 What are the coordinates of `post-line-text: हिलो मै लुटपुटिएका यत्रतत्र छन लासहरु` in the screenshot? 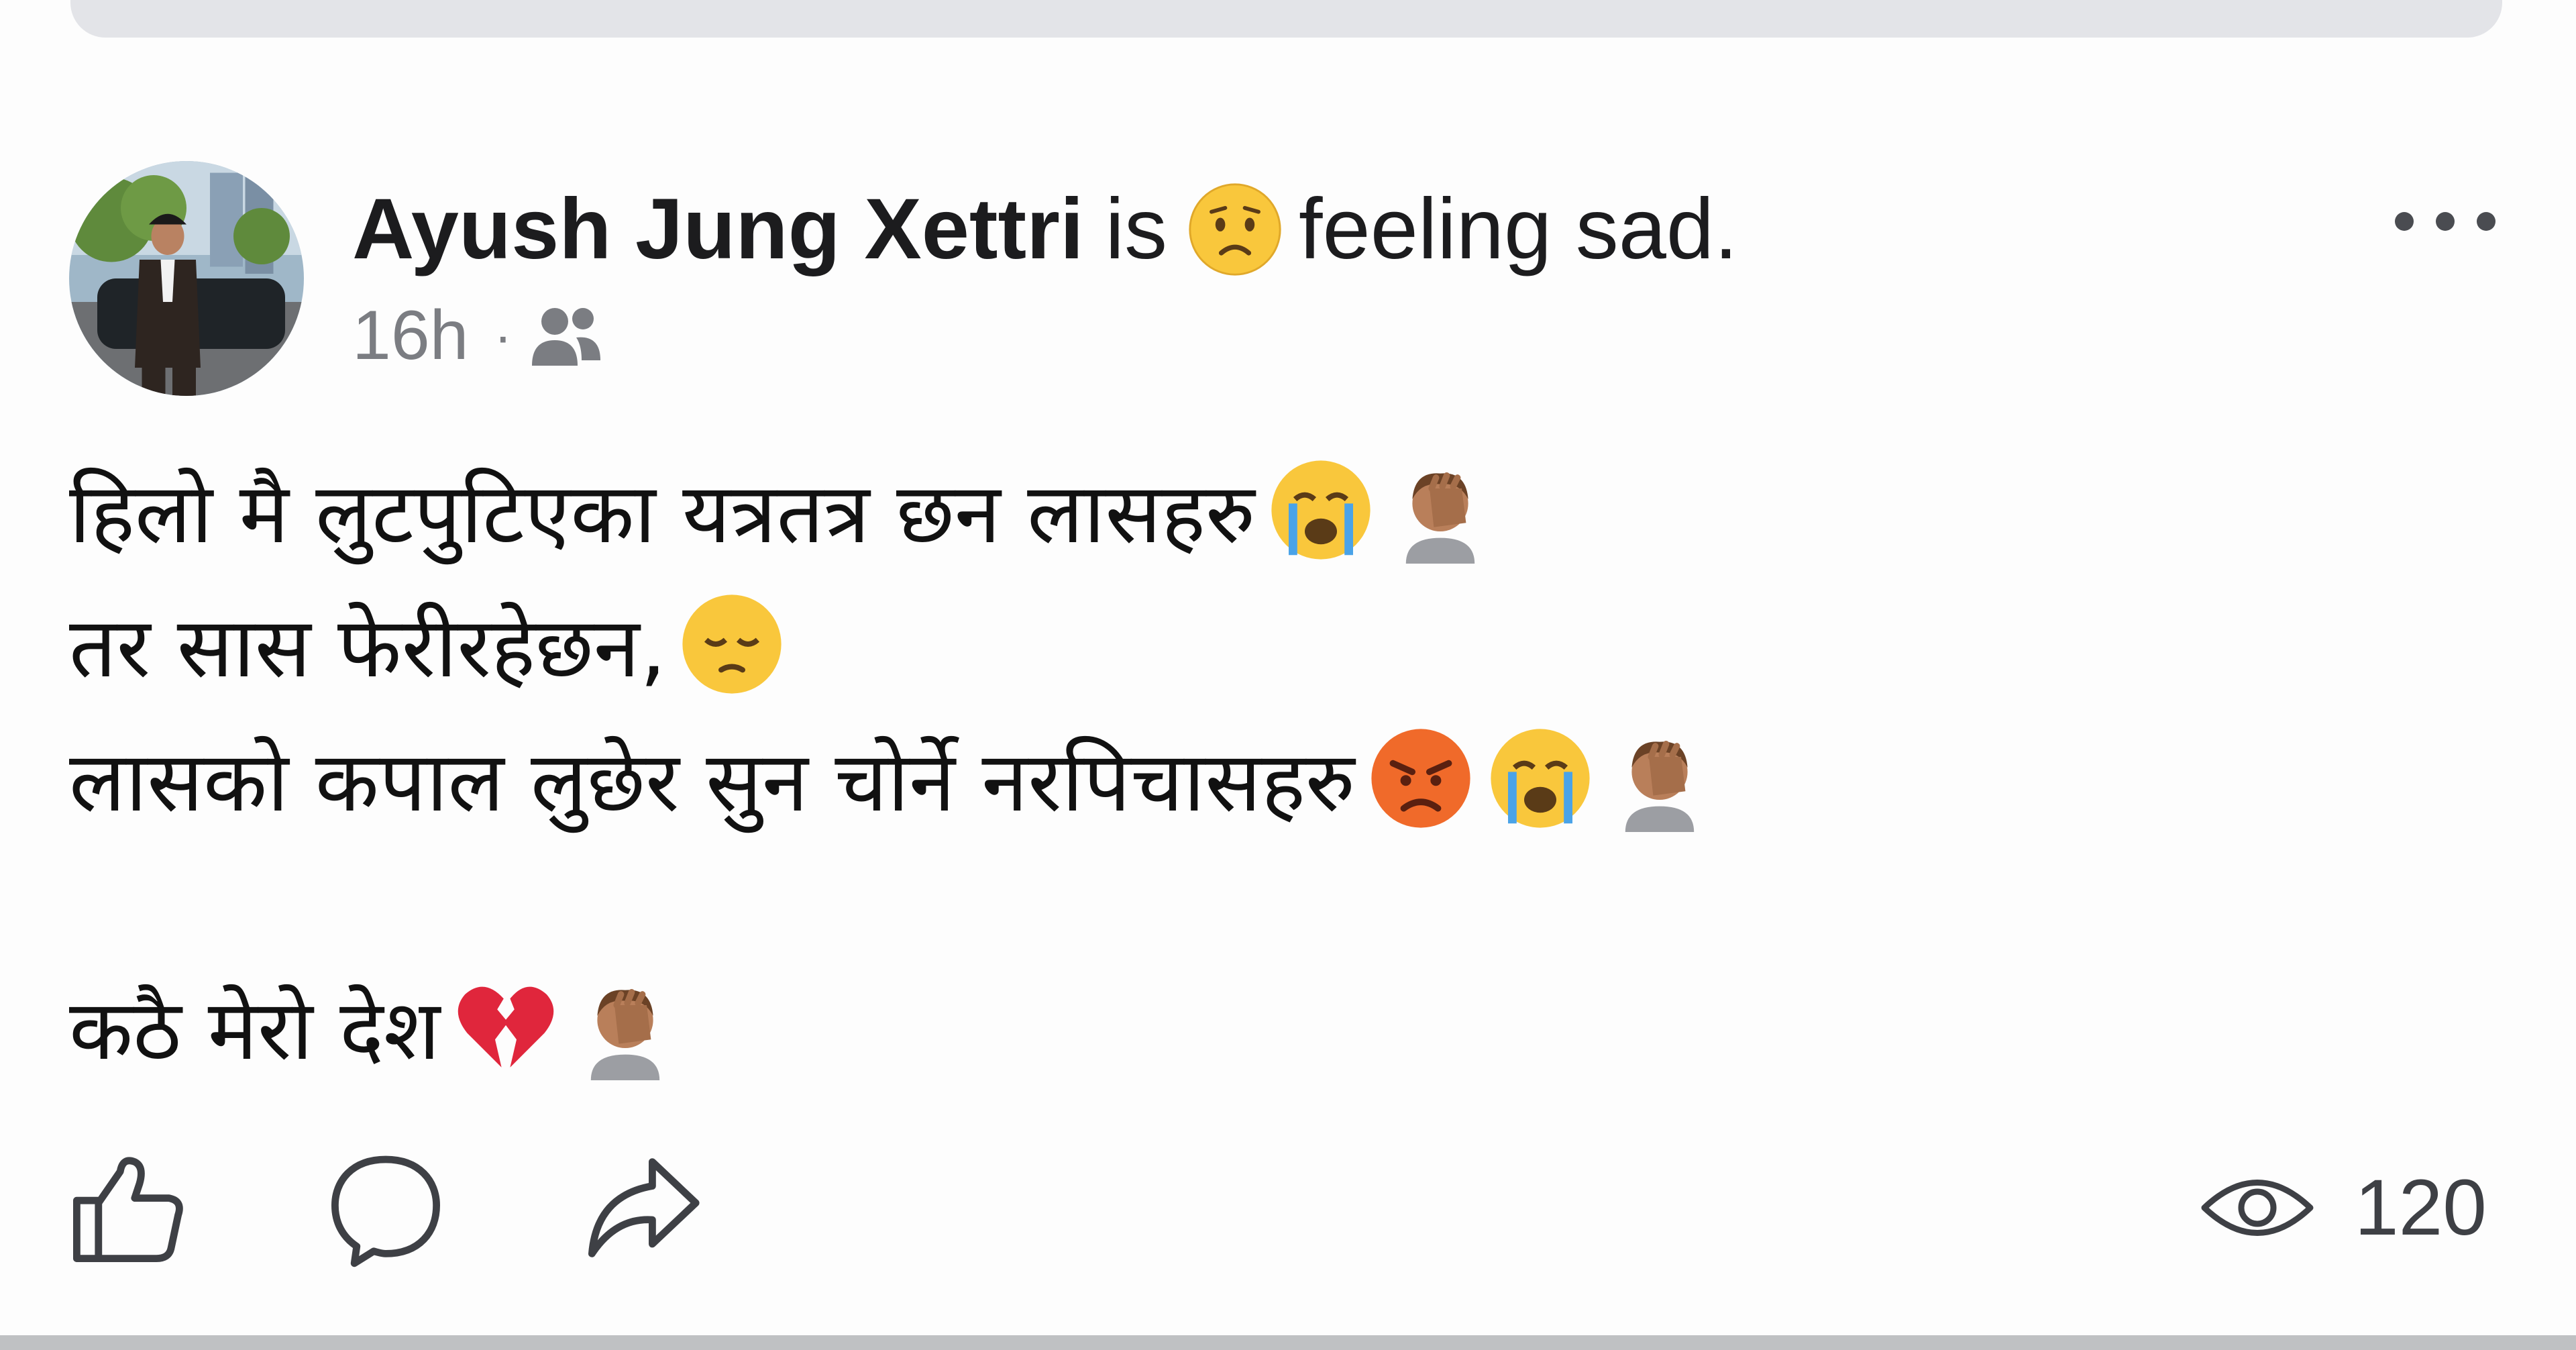 It's located at (662, 513).